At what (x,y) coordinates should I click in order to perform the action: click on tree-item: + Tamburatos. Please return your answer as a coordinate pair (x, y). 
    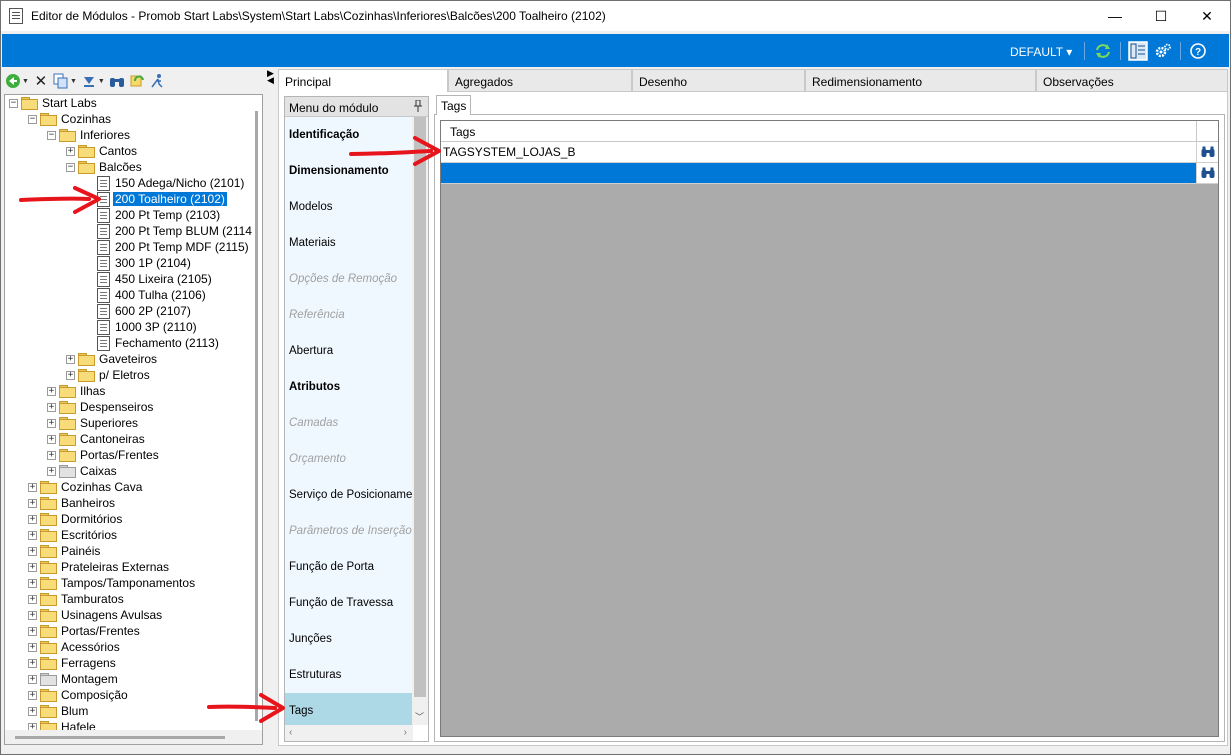
    Looking at the image, I should click on (77, 599).